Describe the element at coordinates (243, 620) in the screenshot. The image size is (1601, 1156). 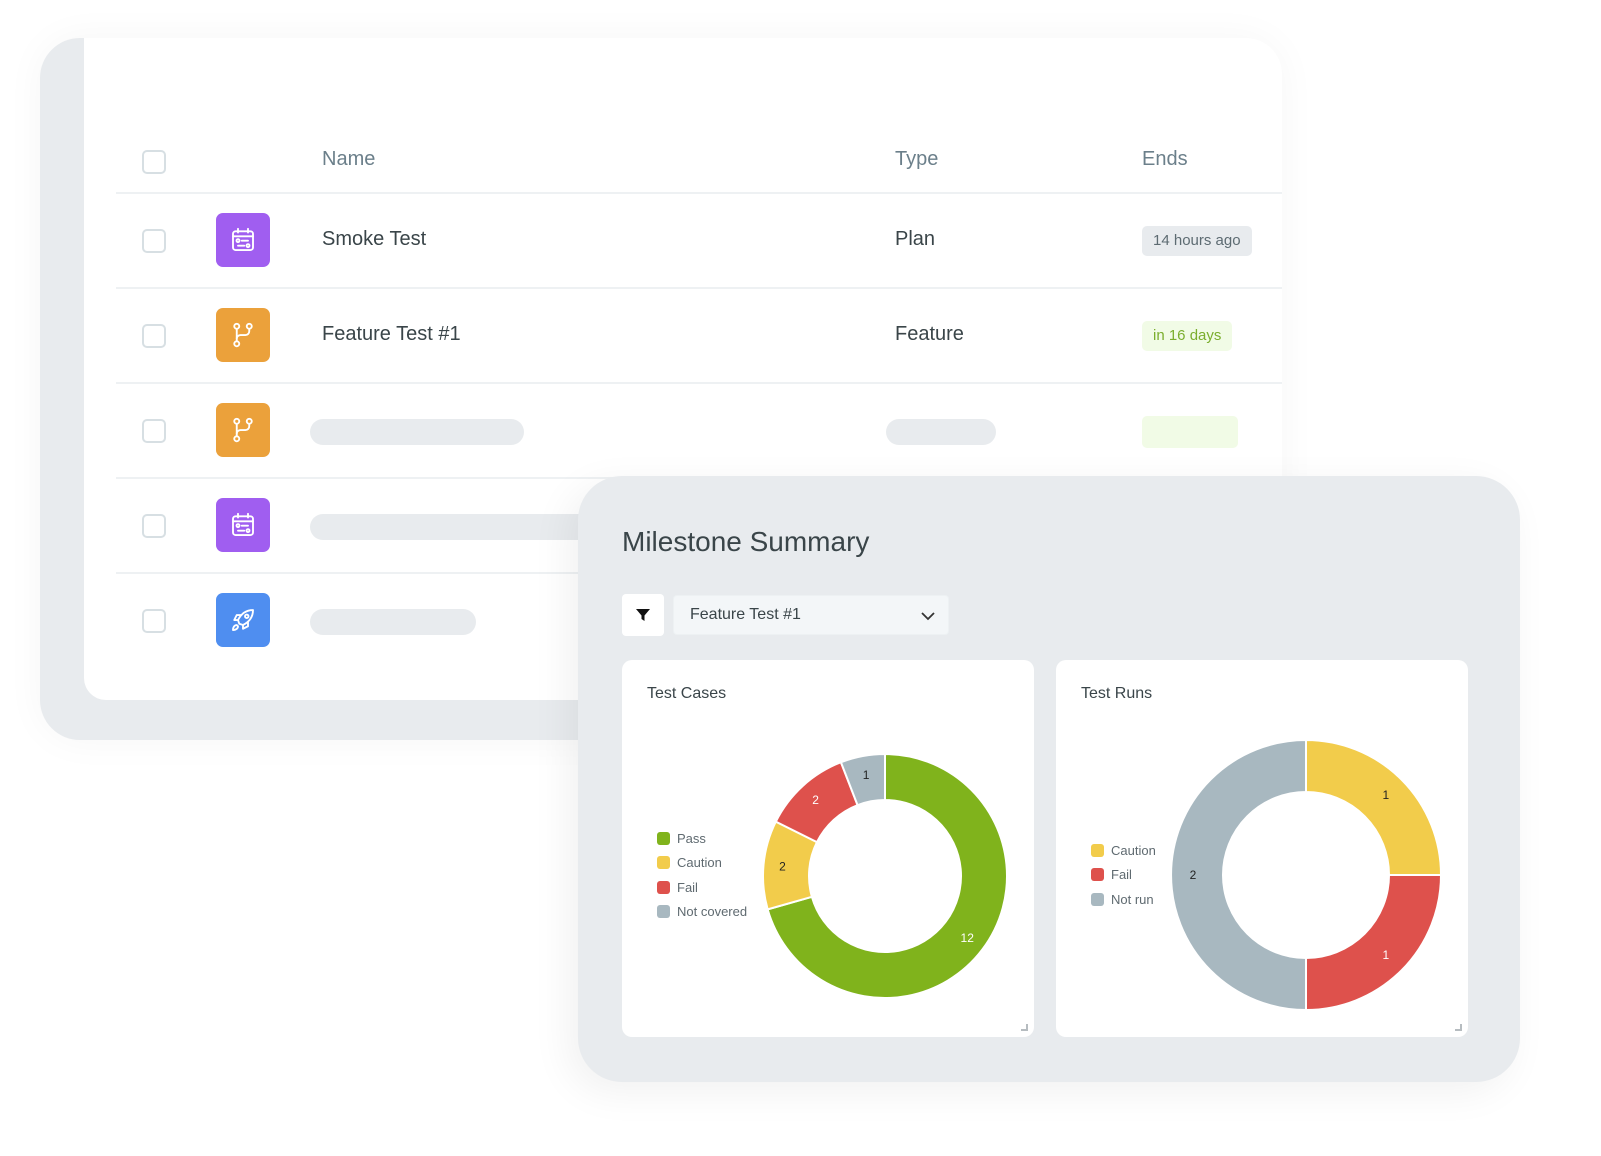
I see `rocket-icon` at that location.